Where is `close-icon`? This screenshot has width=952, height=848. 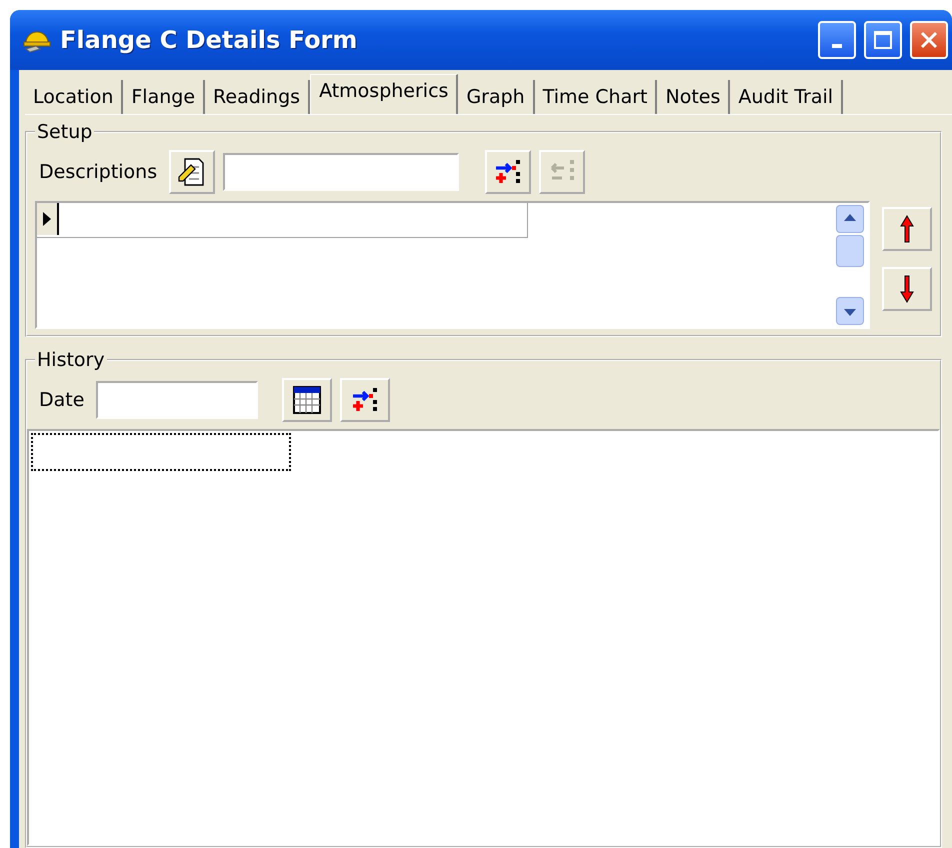
close-icon is located at coordinates (929, 40).